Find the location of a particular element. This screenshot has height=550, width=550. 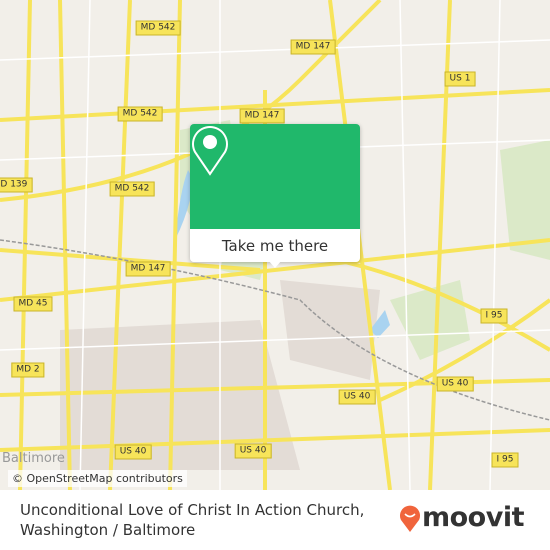

take-me-there-button: Take me there is located at coordinates (275, 245).